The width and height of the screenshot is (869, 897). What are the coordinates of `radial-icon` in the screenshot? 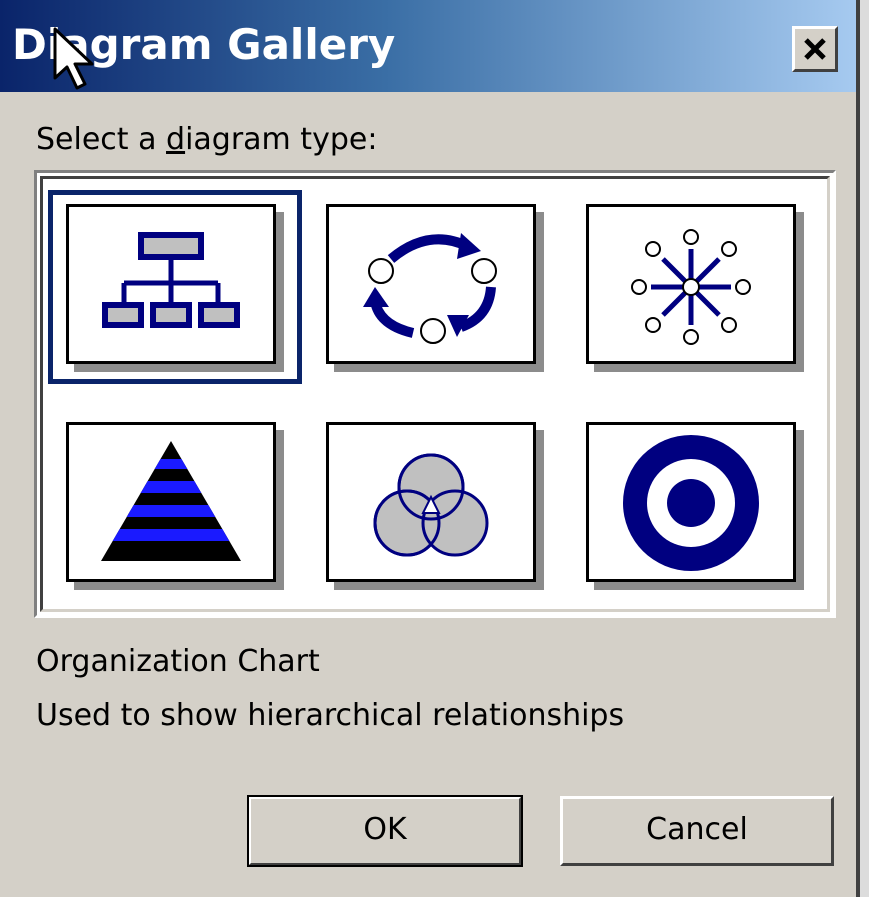 It's located at (691, 287).